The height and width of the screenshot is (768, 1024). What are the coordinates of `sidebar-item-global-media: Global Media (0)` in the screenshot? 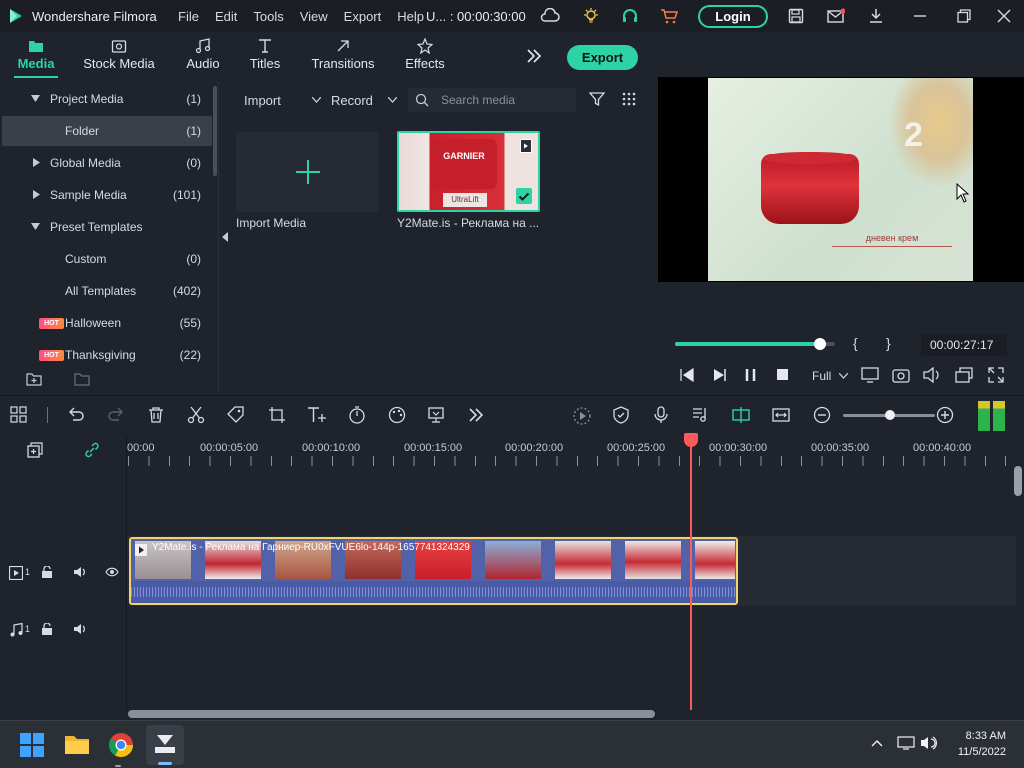 It's located at (107, 163).